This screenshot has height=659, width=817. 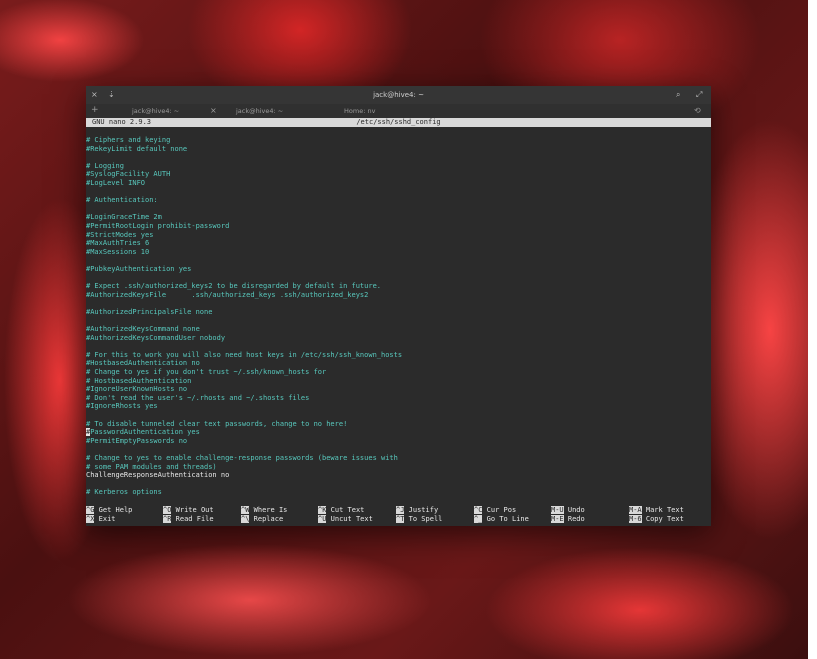 What do you see at coordinates (151, 466) in the screenshot?
I see `editor-line: # some PAM modules and threads)` at bounding box center [151, 466].